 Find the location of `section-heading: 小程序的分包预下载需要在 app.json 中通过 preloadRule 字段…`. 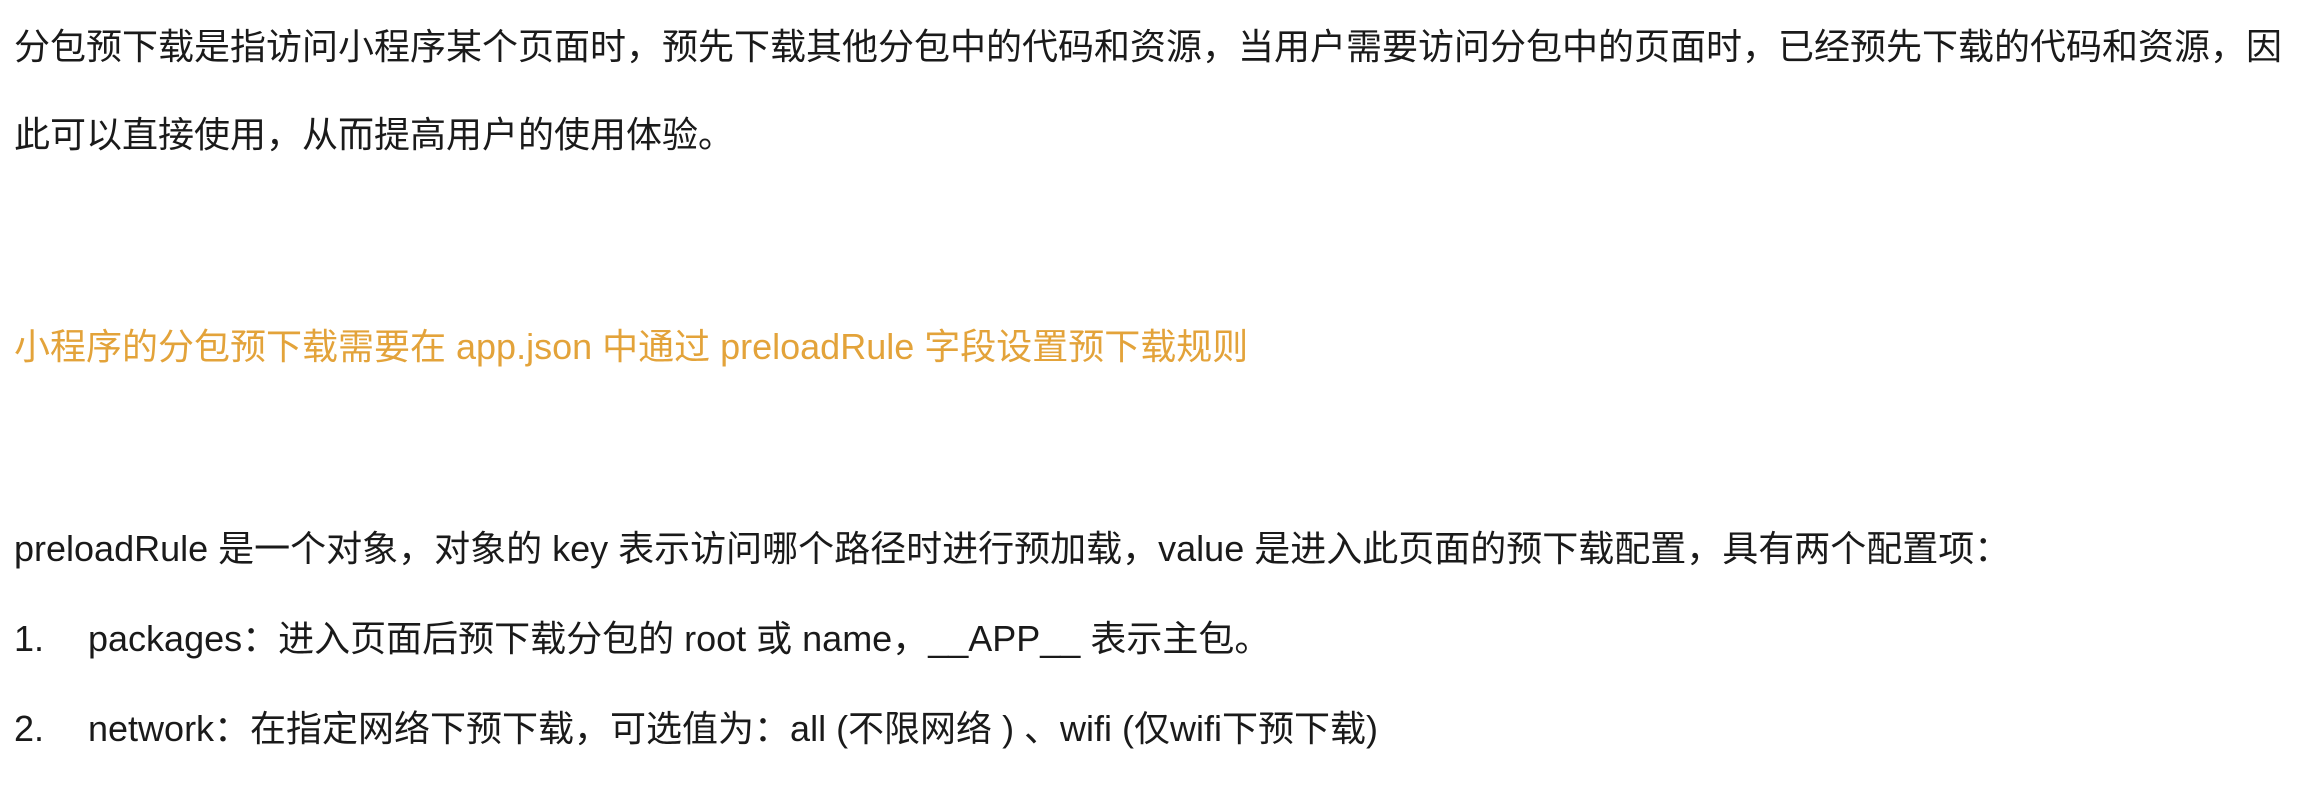

section-heading: 小程序的分包预下载需要在 app.json 中通过 preloadRule 字段… is located at coordinates (631, 346).